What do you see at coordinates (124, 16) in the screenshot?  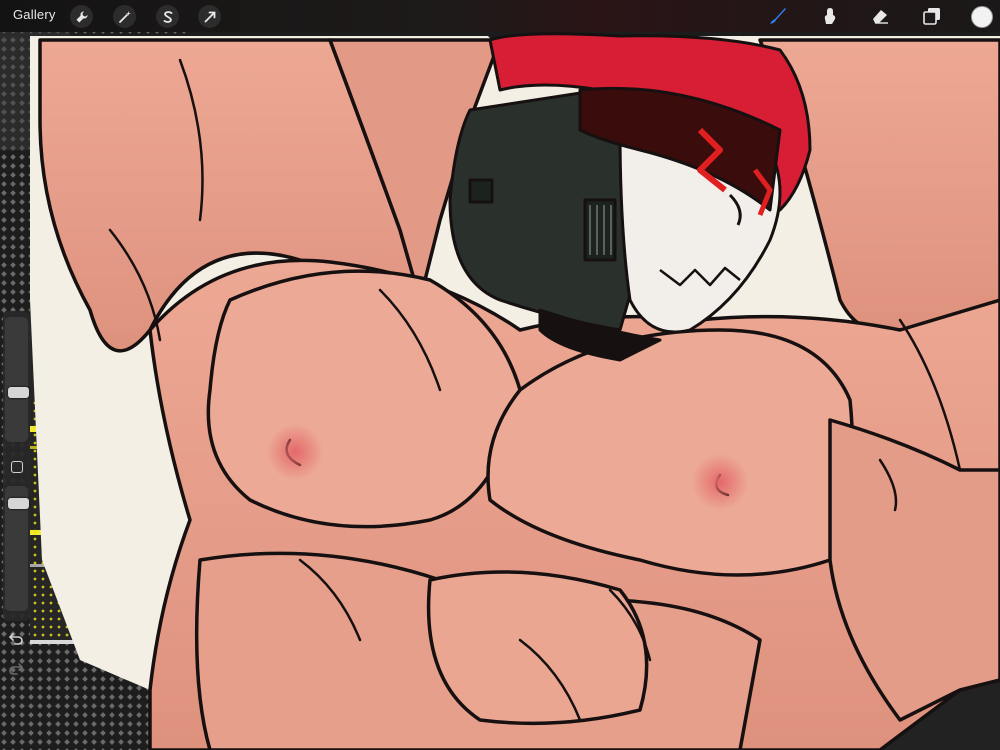 I see `magic-wand-icon` at bounding box center [124, 16].